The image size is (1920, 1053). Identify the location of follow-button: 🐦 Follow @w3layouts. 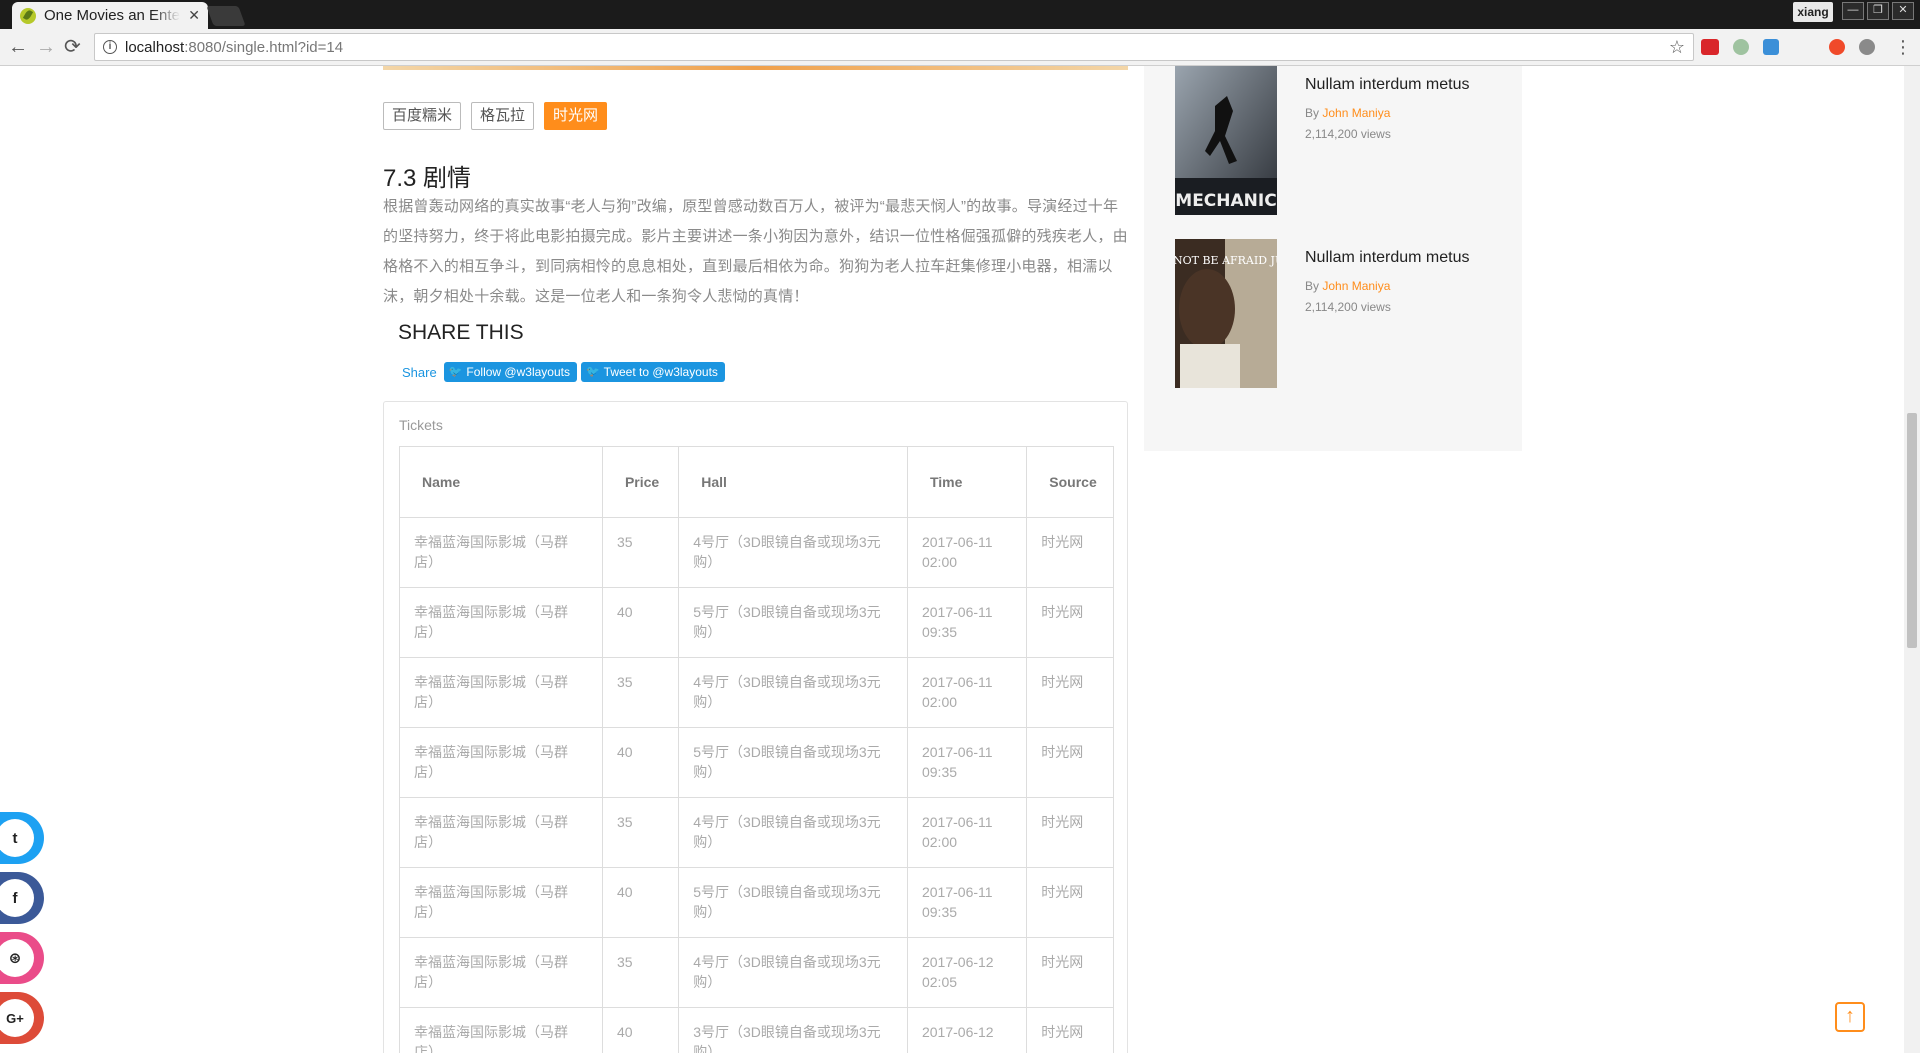
(510, 372).